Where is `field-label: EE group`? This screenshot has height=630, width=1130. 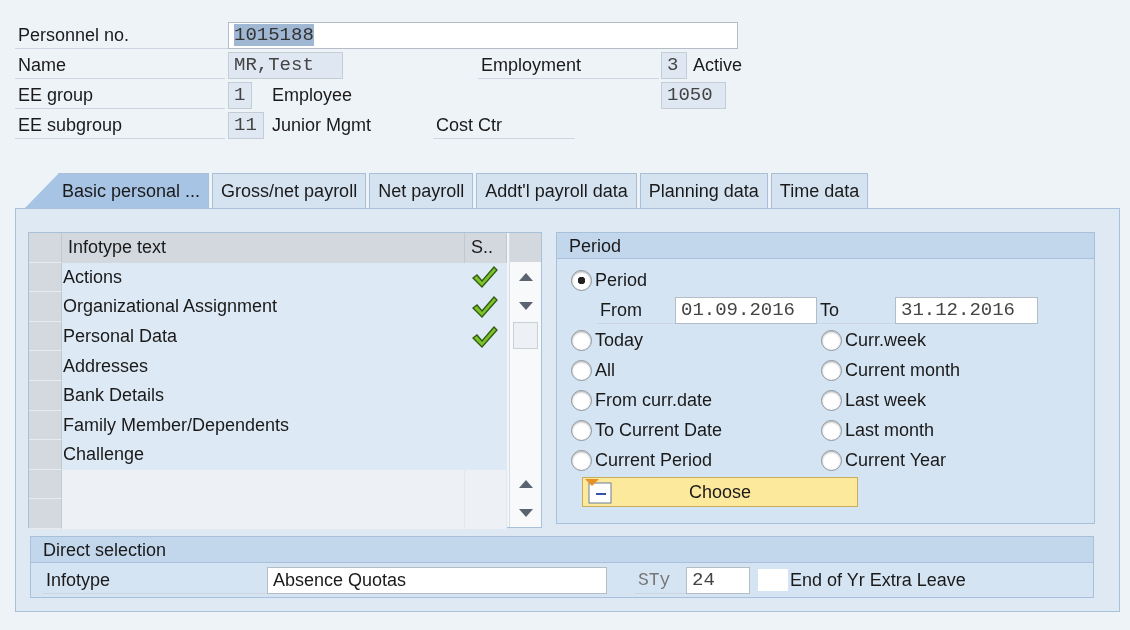
field-label: EE group is located at coordinates (120, 95).